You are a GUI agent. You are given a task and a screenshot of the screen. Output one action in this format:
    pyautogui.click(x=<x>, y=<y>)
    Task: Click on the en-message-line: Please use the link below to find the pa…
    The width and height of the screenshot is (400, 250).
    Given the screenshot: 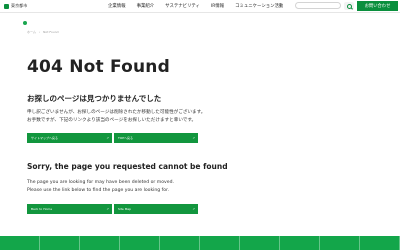 What is the action you would take?
    pyautogui.click(x=98, y=190)
    